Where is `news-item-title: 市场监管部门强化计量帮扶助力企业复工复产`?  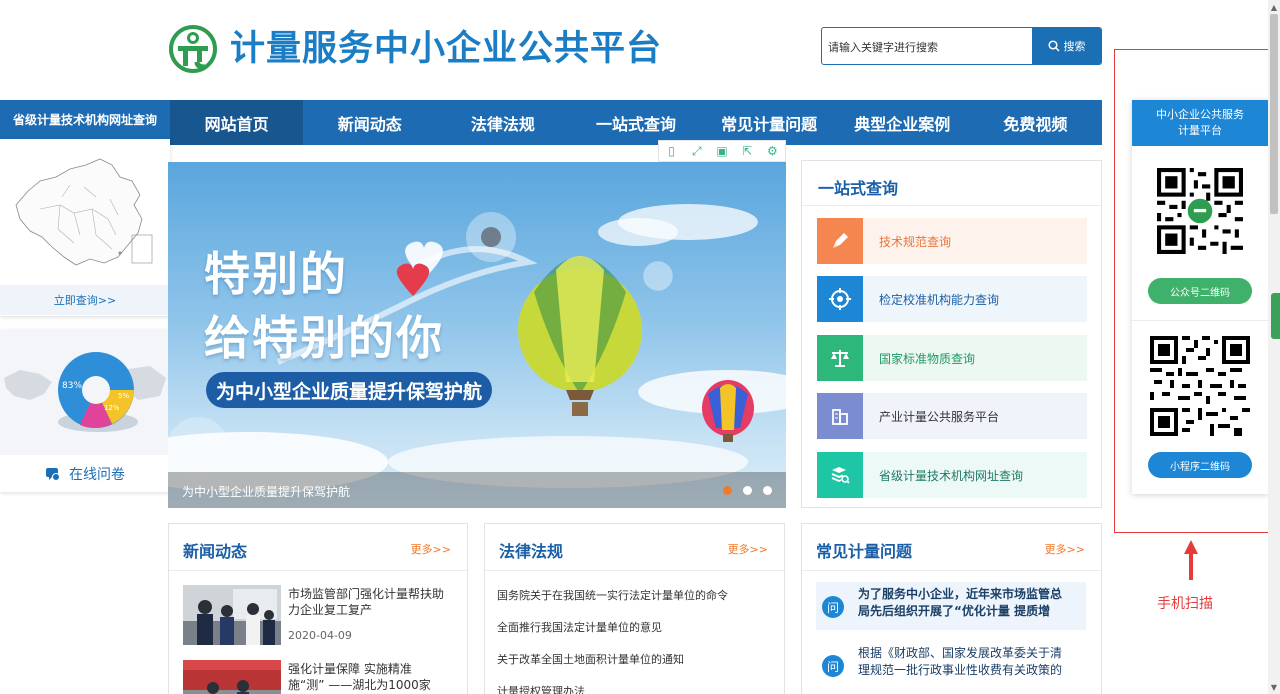
news-item-title: 市场监管部门强化计量帮扶助力企业复工复产 is located at coordinates (368, 602).